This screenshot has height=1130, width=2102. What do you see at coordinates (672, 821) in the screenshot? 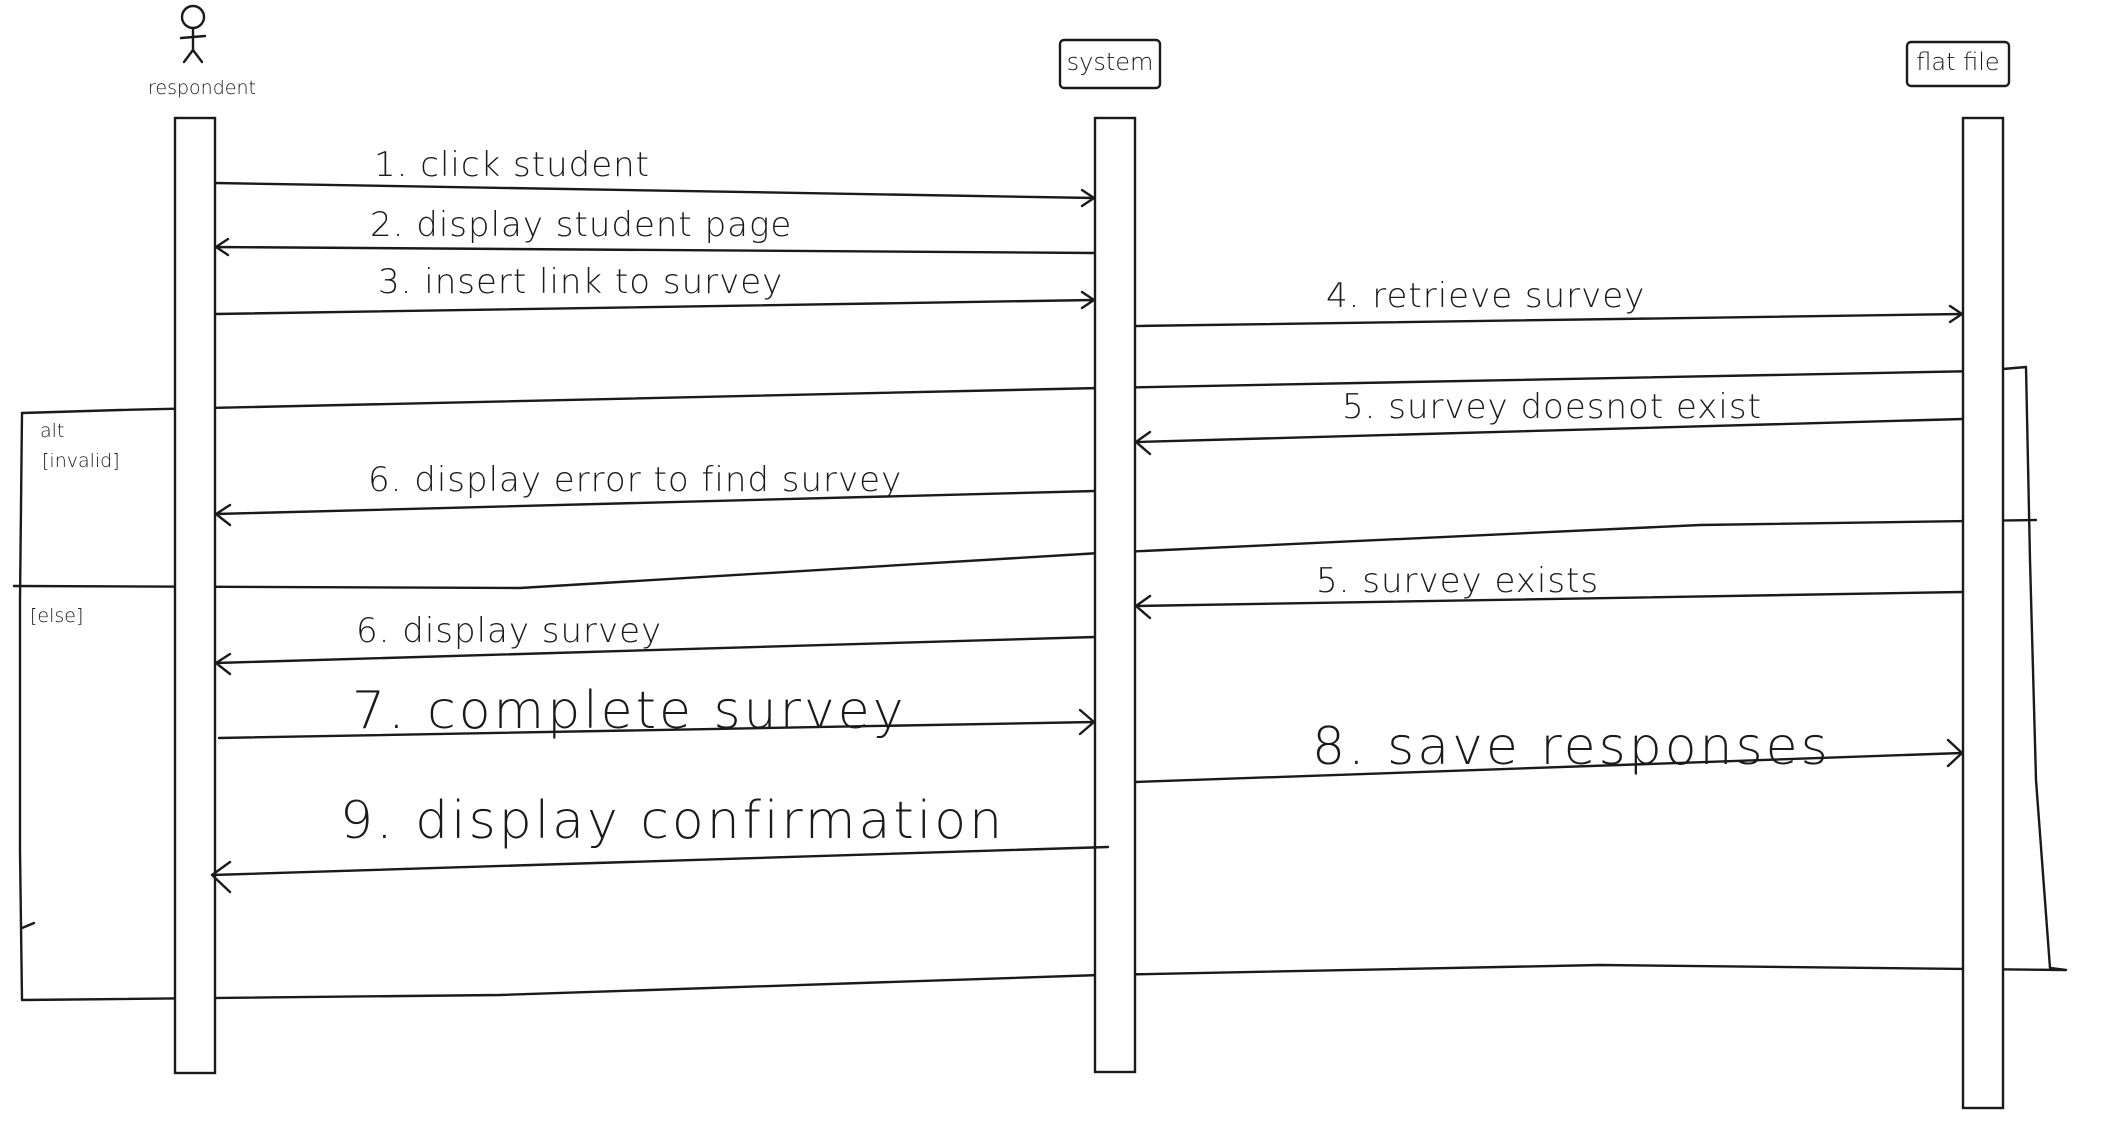
I see `message-9-label: 9. display confirmation` at bounding box center [672, 821].